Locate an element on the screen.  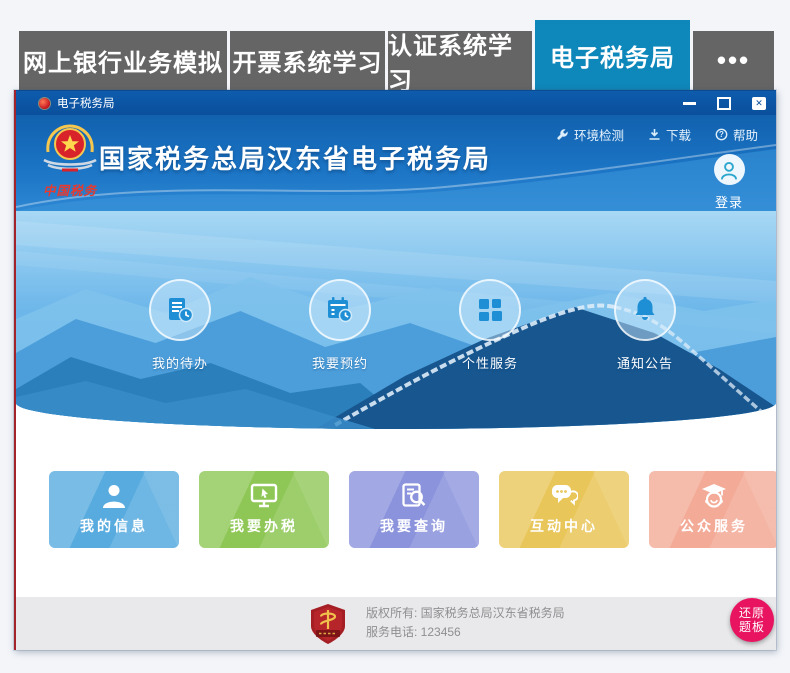
header-quick-links: 环境检测 下载 ? 帮助 is located at coordinates (657, 134).